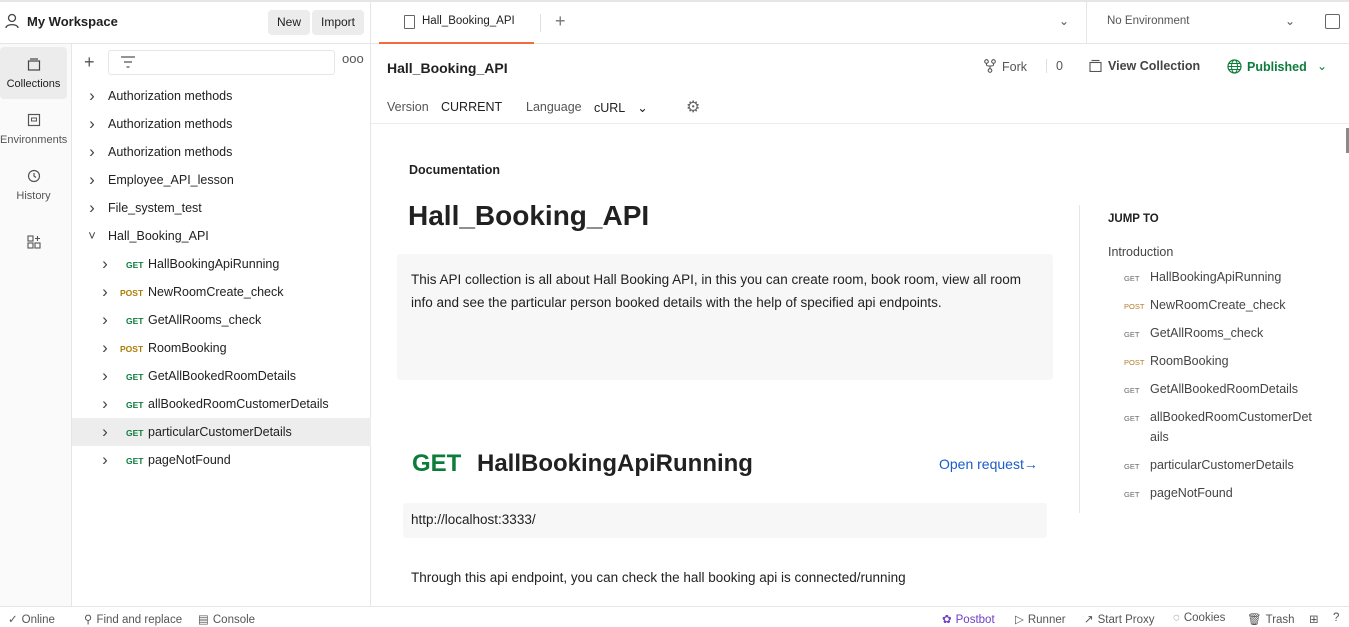 The height and width of the screenshot is (627, 1349). Describe the element at coordinates (1119, 619) in the screenshot. I see `start-proxy-button: ↗ Start Proxy` at that location.